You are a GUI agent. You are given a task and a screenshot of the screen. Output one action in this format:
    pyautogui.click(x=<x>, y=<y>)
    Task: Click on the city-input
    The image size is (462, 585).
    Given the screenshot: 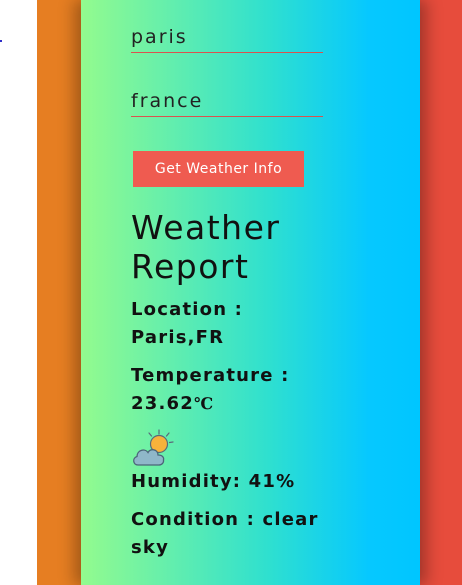 What is the action you would take?
    pyautogui.click(x=227, y=39)
    